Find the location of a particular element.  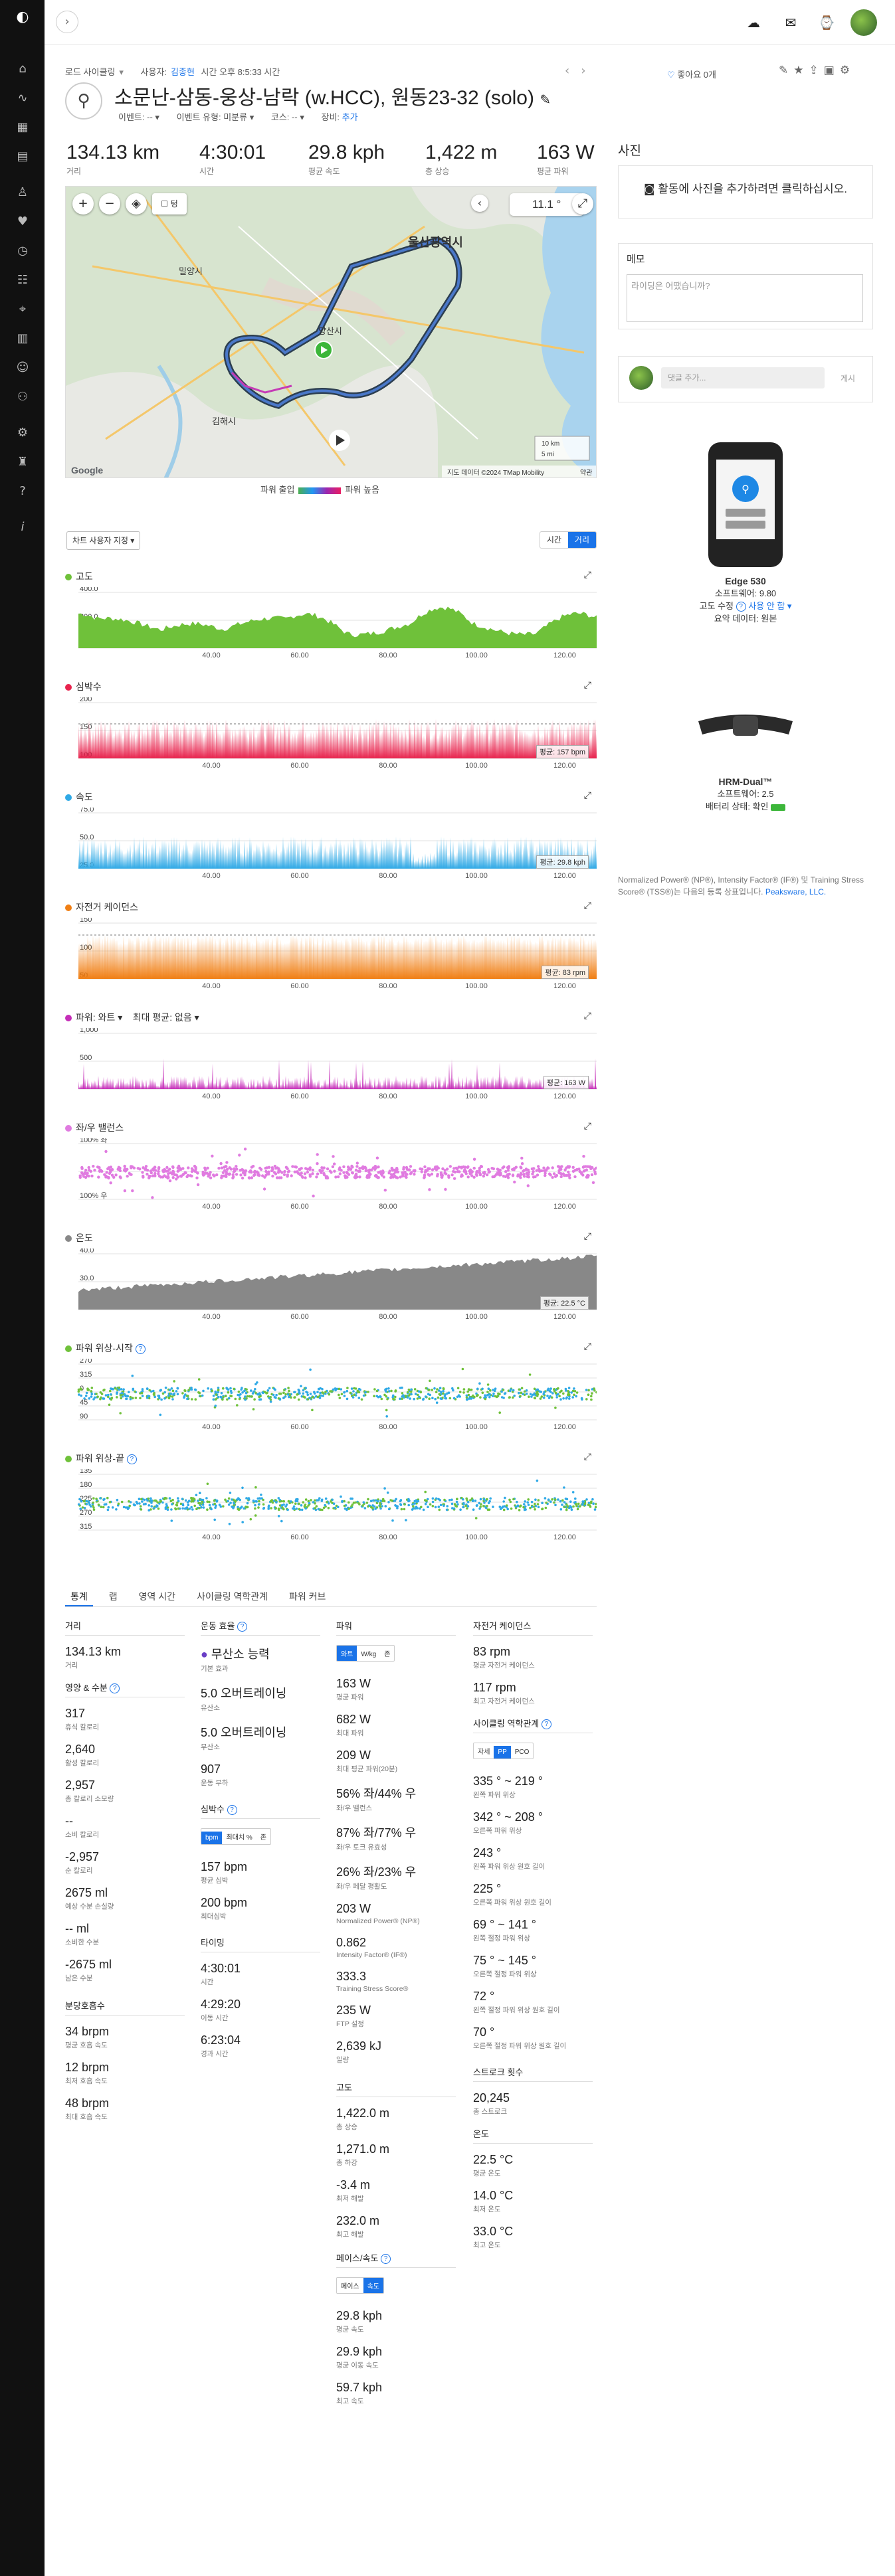

zoom-out-button: − is located at coordinates (109, 204).